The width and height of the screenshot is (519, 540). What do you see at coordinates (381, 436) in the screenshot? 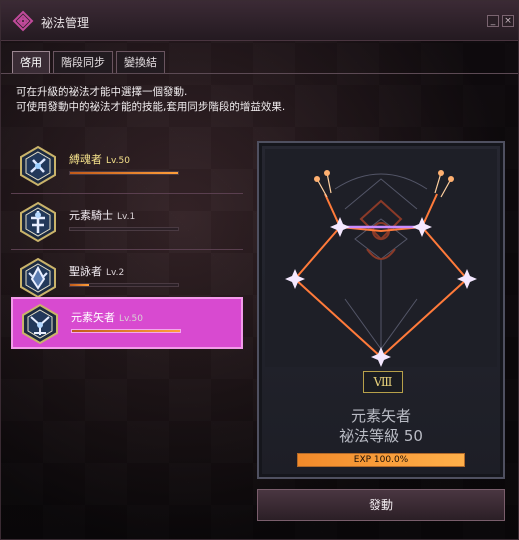
I see `preview-mystic-level: 祕法等級 50` at bounding box center [381, 436].